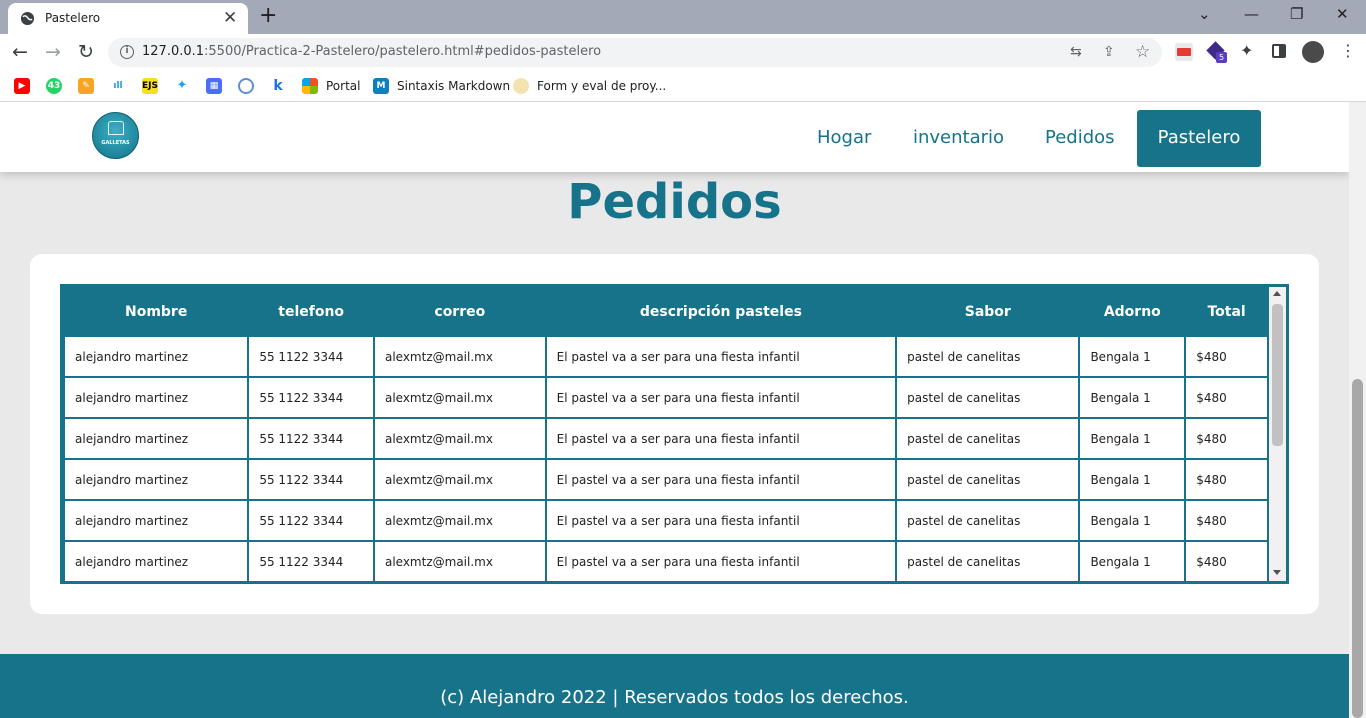 The image size is (1366, 718). Describe the element at coordinates (246, 86) in the screenshot. I see `chrome-icon` at that location.